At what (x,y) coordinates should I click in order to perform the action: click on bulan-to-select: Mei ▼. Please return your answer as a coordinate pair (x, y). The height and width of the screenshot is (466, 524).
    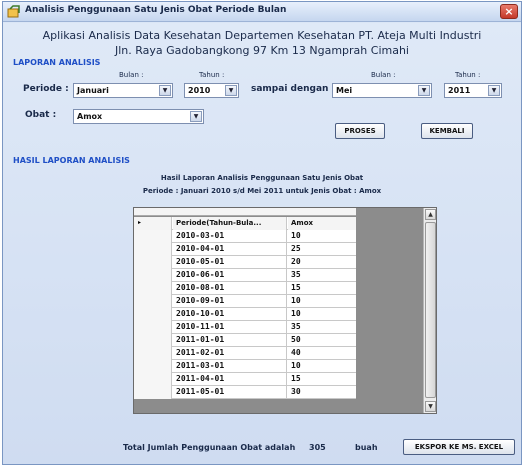
    Looking at the image, I should click on (382, 90).